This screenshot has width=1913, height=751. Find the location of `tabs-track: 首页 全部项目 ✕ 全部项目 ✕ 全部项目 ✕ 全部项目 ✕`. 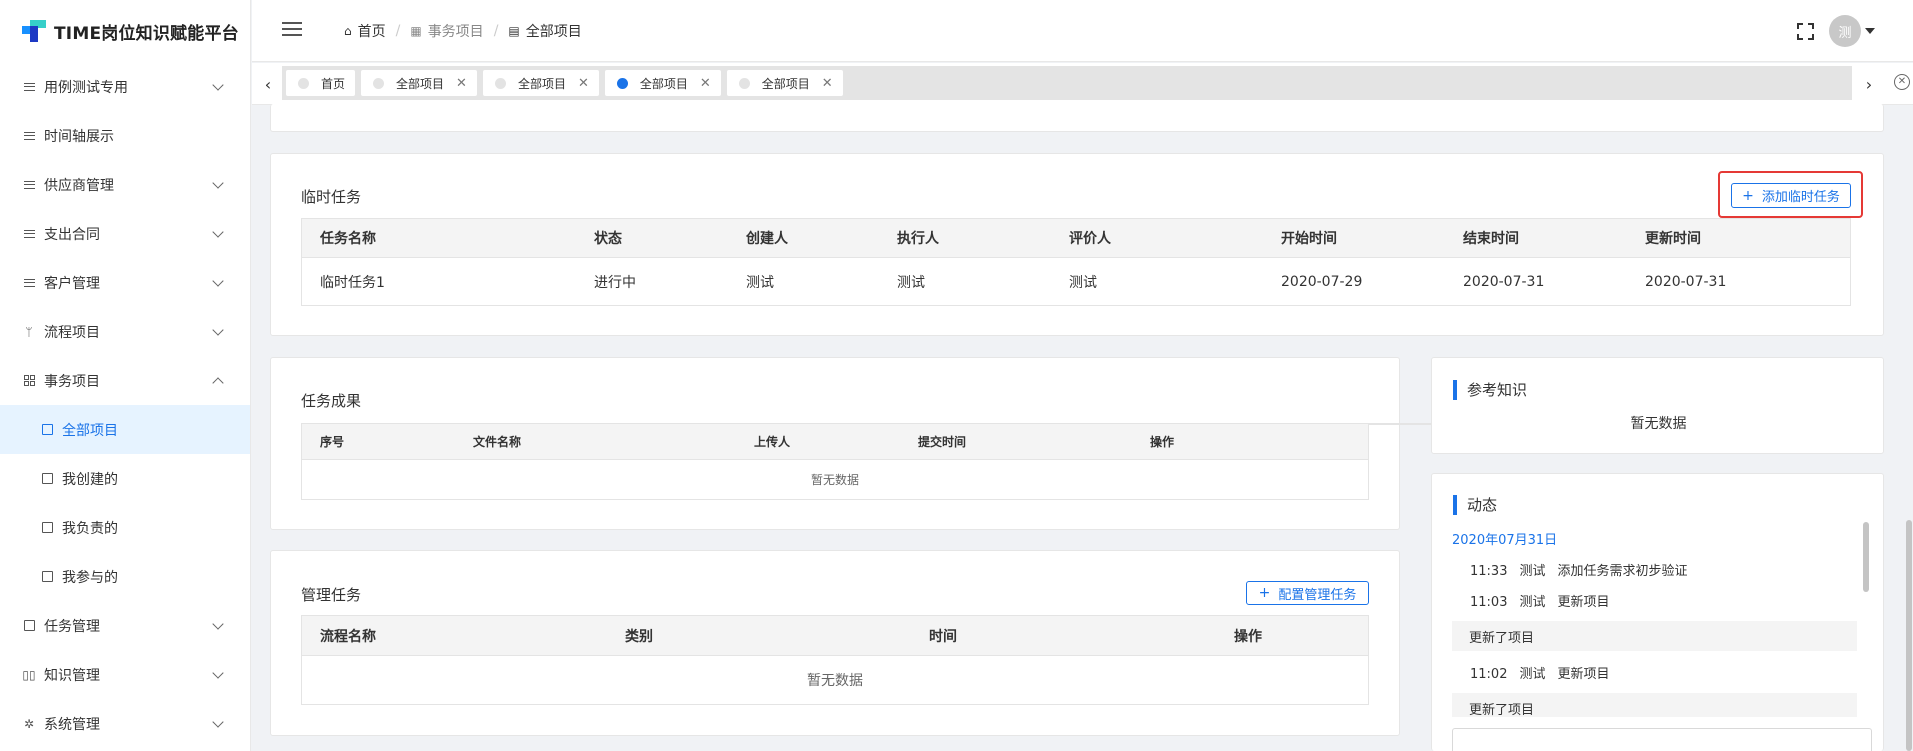

tabs-track: 首页 全部项目 ✕ 全部项目 ✕ 全部项目 ✕ 全部项目 ✕ is located at coordinates (1067, 83).